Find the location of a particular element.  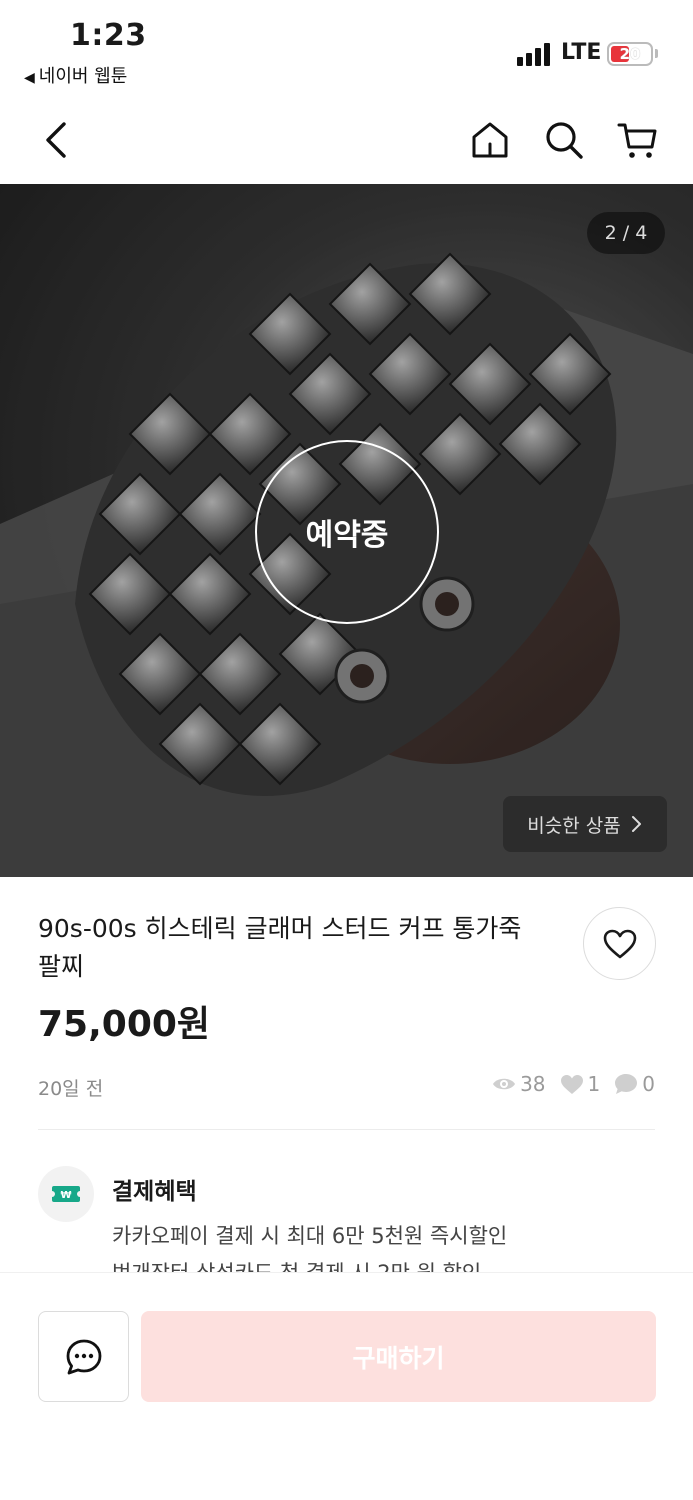

network-type: LTE is located at coordinates (581, 52).